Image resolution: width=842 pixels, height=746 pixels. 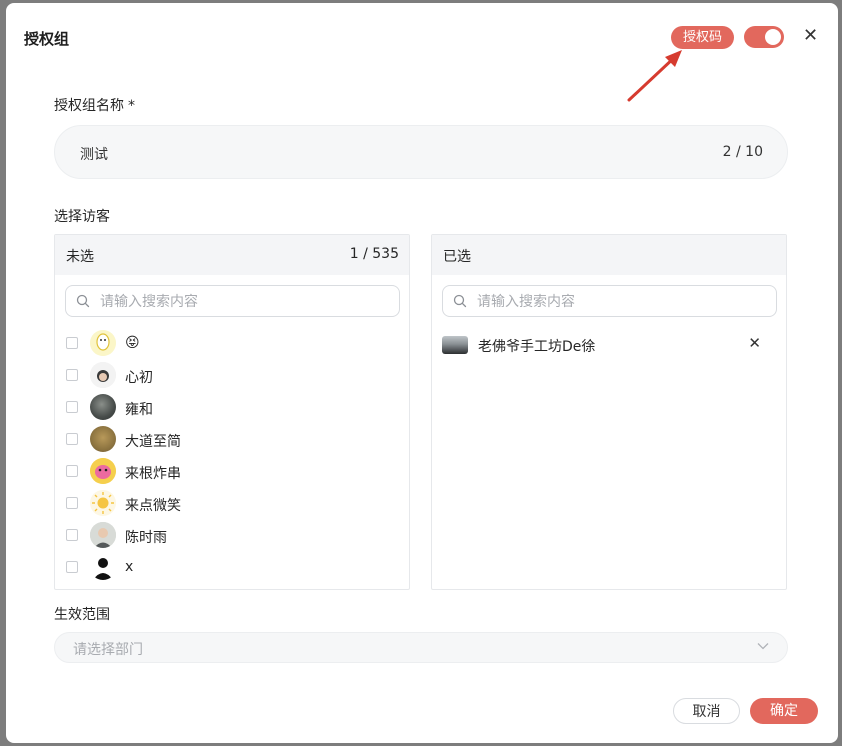 I want to click on list-item: 心初, so click(x=232, y=376).